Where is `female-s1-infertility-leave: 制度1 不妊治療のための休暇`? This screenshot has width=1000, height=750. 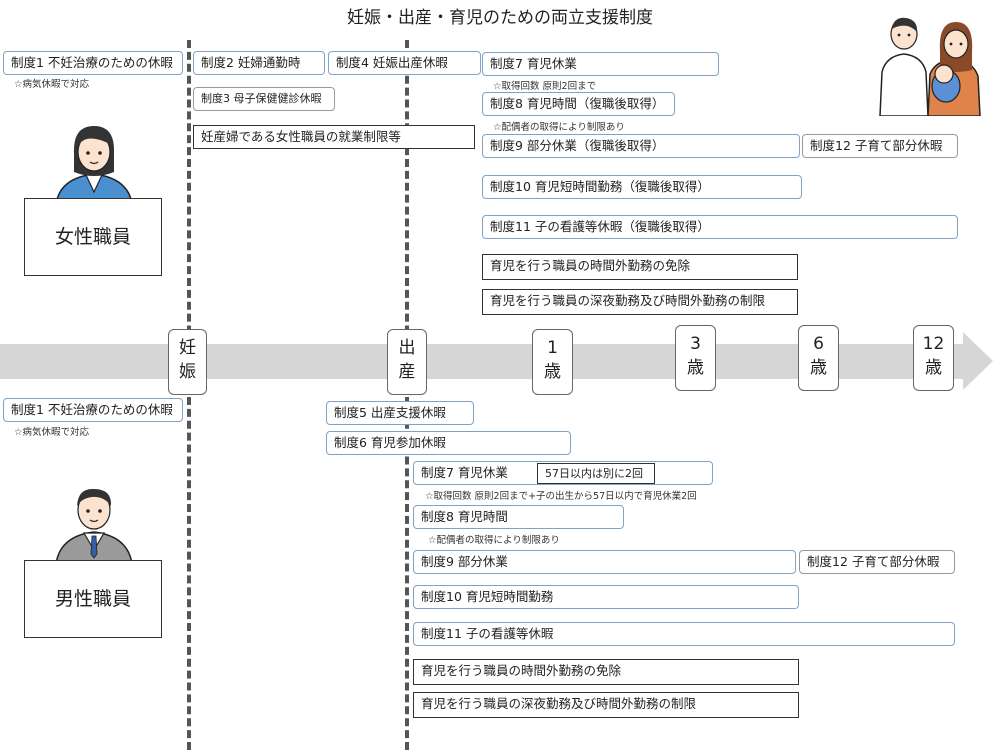 female-s1-infertility-leave: 制度1 不妊治療のための休暇 is located at coordinates (93, 63).